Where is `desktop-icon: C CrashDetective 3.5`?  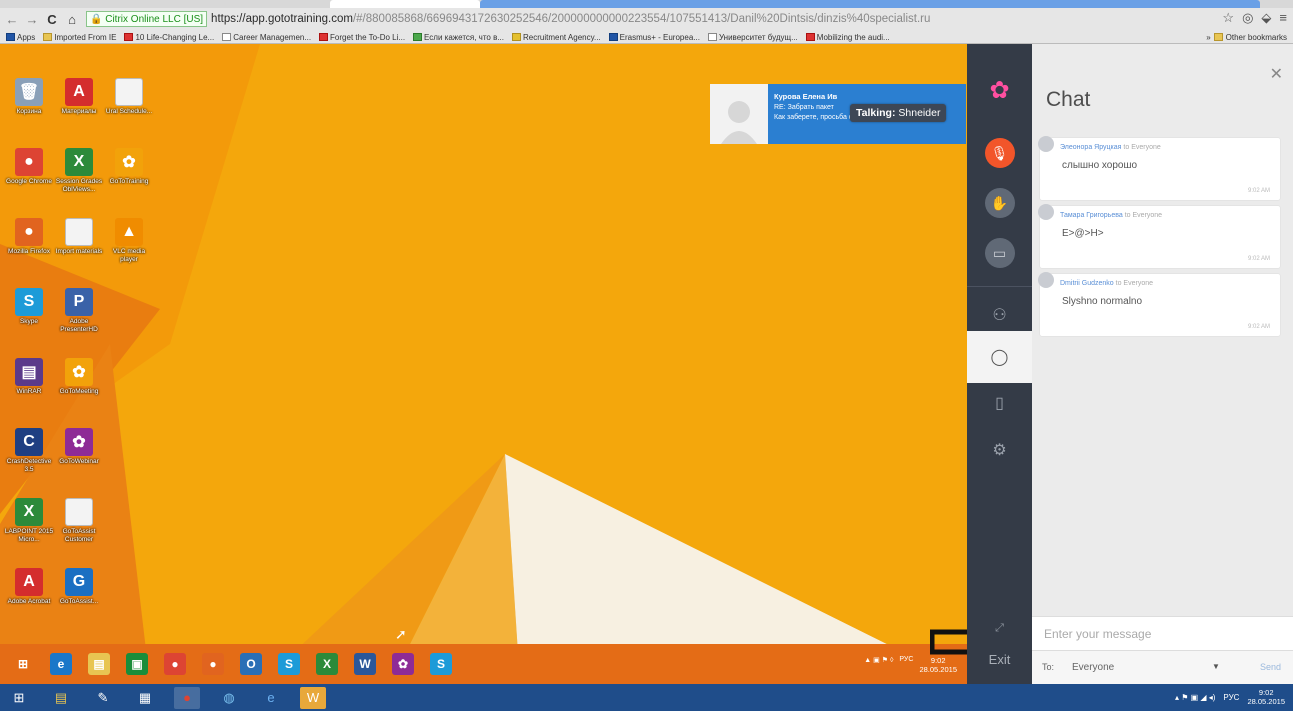 desktop-icon: C CrashDetective 3.5 is located at coordinates (29, 451).